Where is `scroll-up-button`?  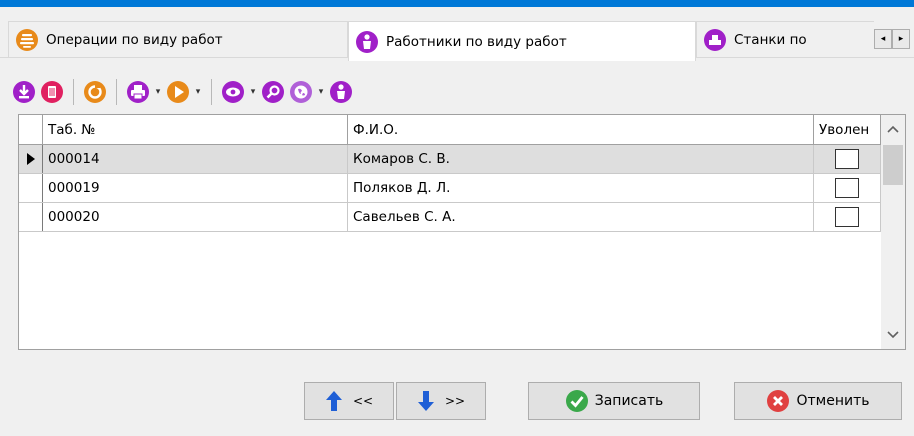 scroll-up-button is located at coordinates (893, 129).